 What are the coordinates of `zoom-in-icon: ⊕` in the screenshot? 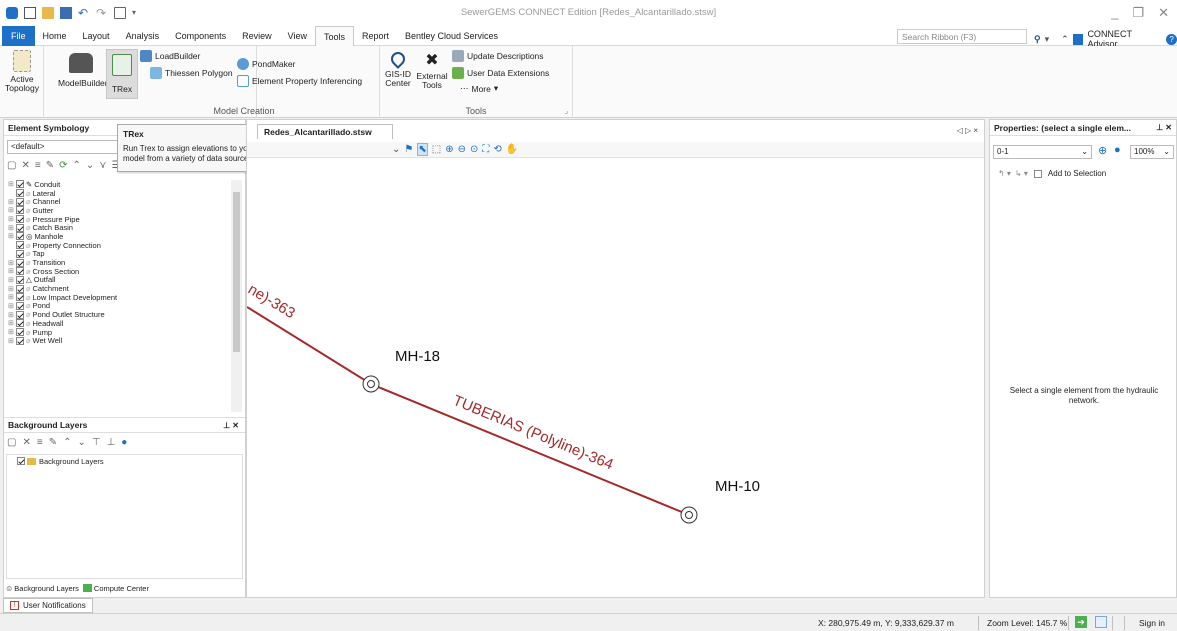 It's located at (449, 149).